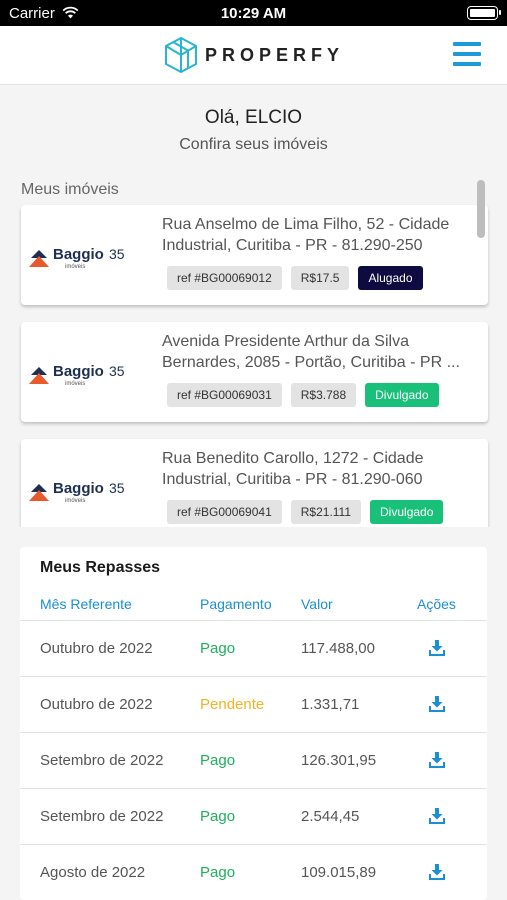 This screenshot has height=900, width=507. What do you see at coordinates (390, 278) in the screenshot?
I see `status-badge: Alugado` at bounding box center [390, 278].